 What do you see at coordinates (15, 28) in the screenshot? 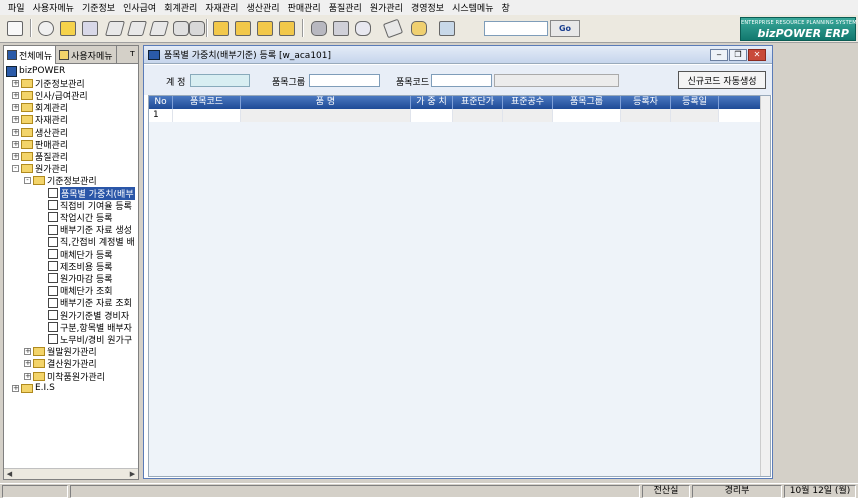
I see `program-icon` at bounding box center [15, 28].